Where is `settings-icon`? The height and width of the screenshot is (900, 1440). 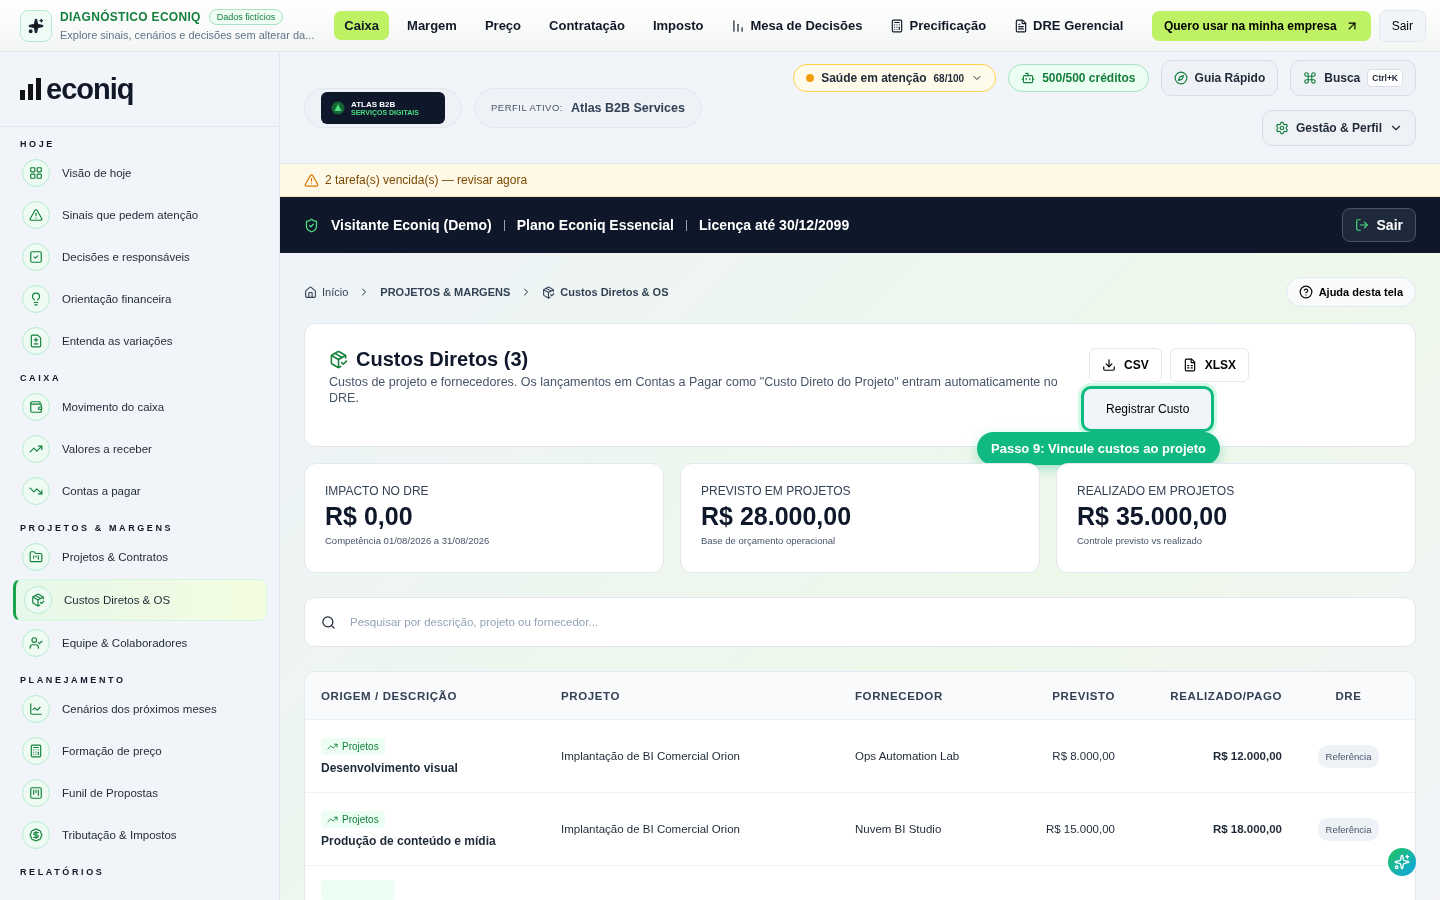 settings-icon is located at coordinates (1281, 128).